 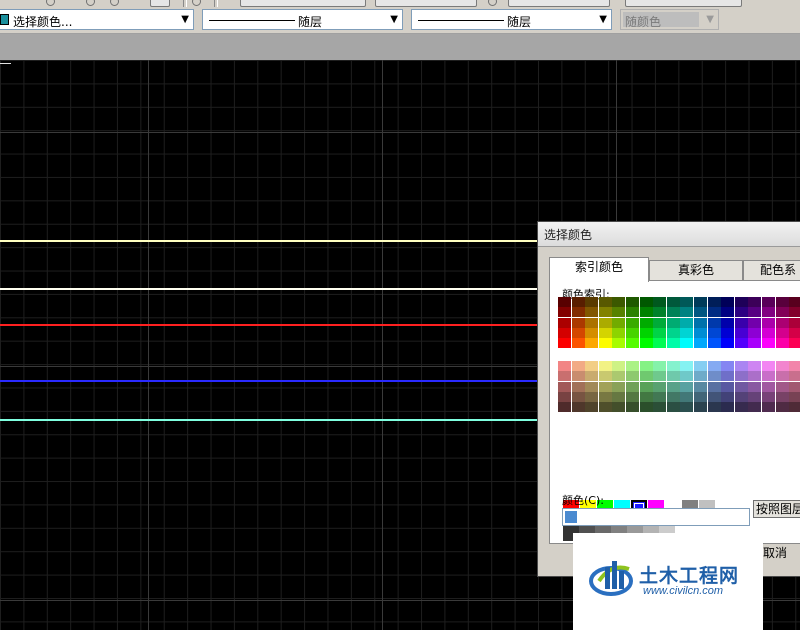 I want to click on dropdown-arrow-icon: ▼, so click(x=185, y=19).